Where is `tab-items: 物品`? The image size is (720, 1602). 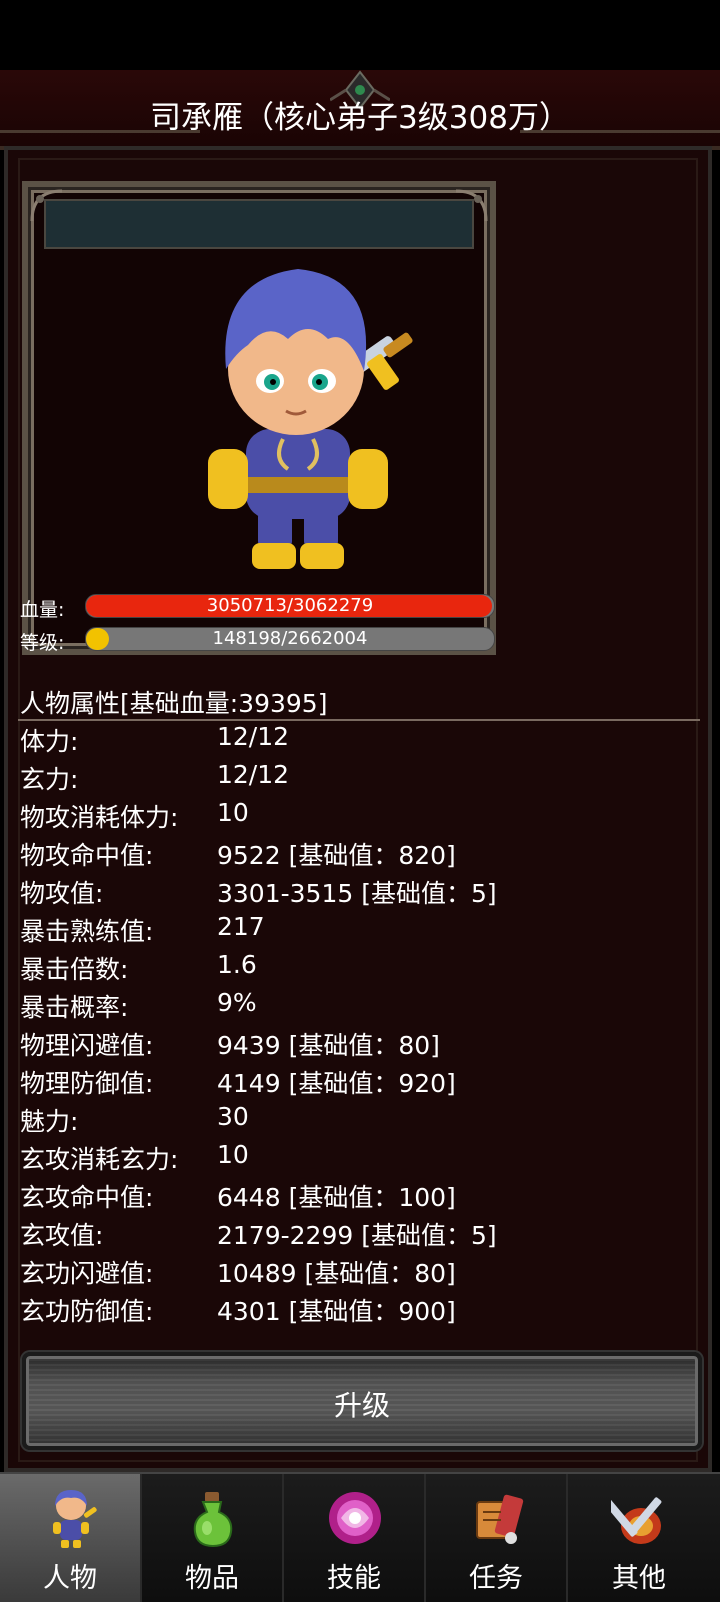 tab-items: 物品 is located at coordinates (213, 1538).